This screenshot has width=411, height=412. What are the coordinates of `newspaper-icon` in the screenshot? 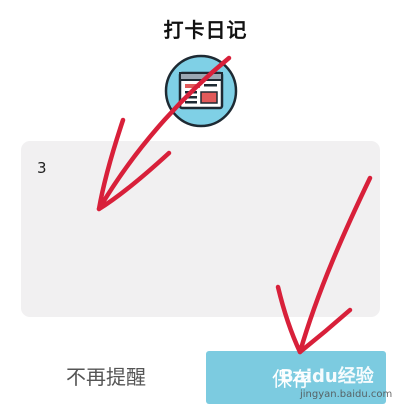 It's located at (201, 91).